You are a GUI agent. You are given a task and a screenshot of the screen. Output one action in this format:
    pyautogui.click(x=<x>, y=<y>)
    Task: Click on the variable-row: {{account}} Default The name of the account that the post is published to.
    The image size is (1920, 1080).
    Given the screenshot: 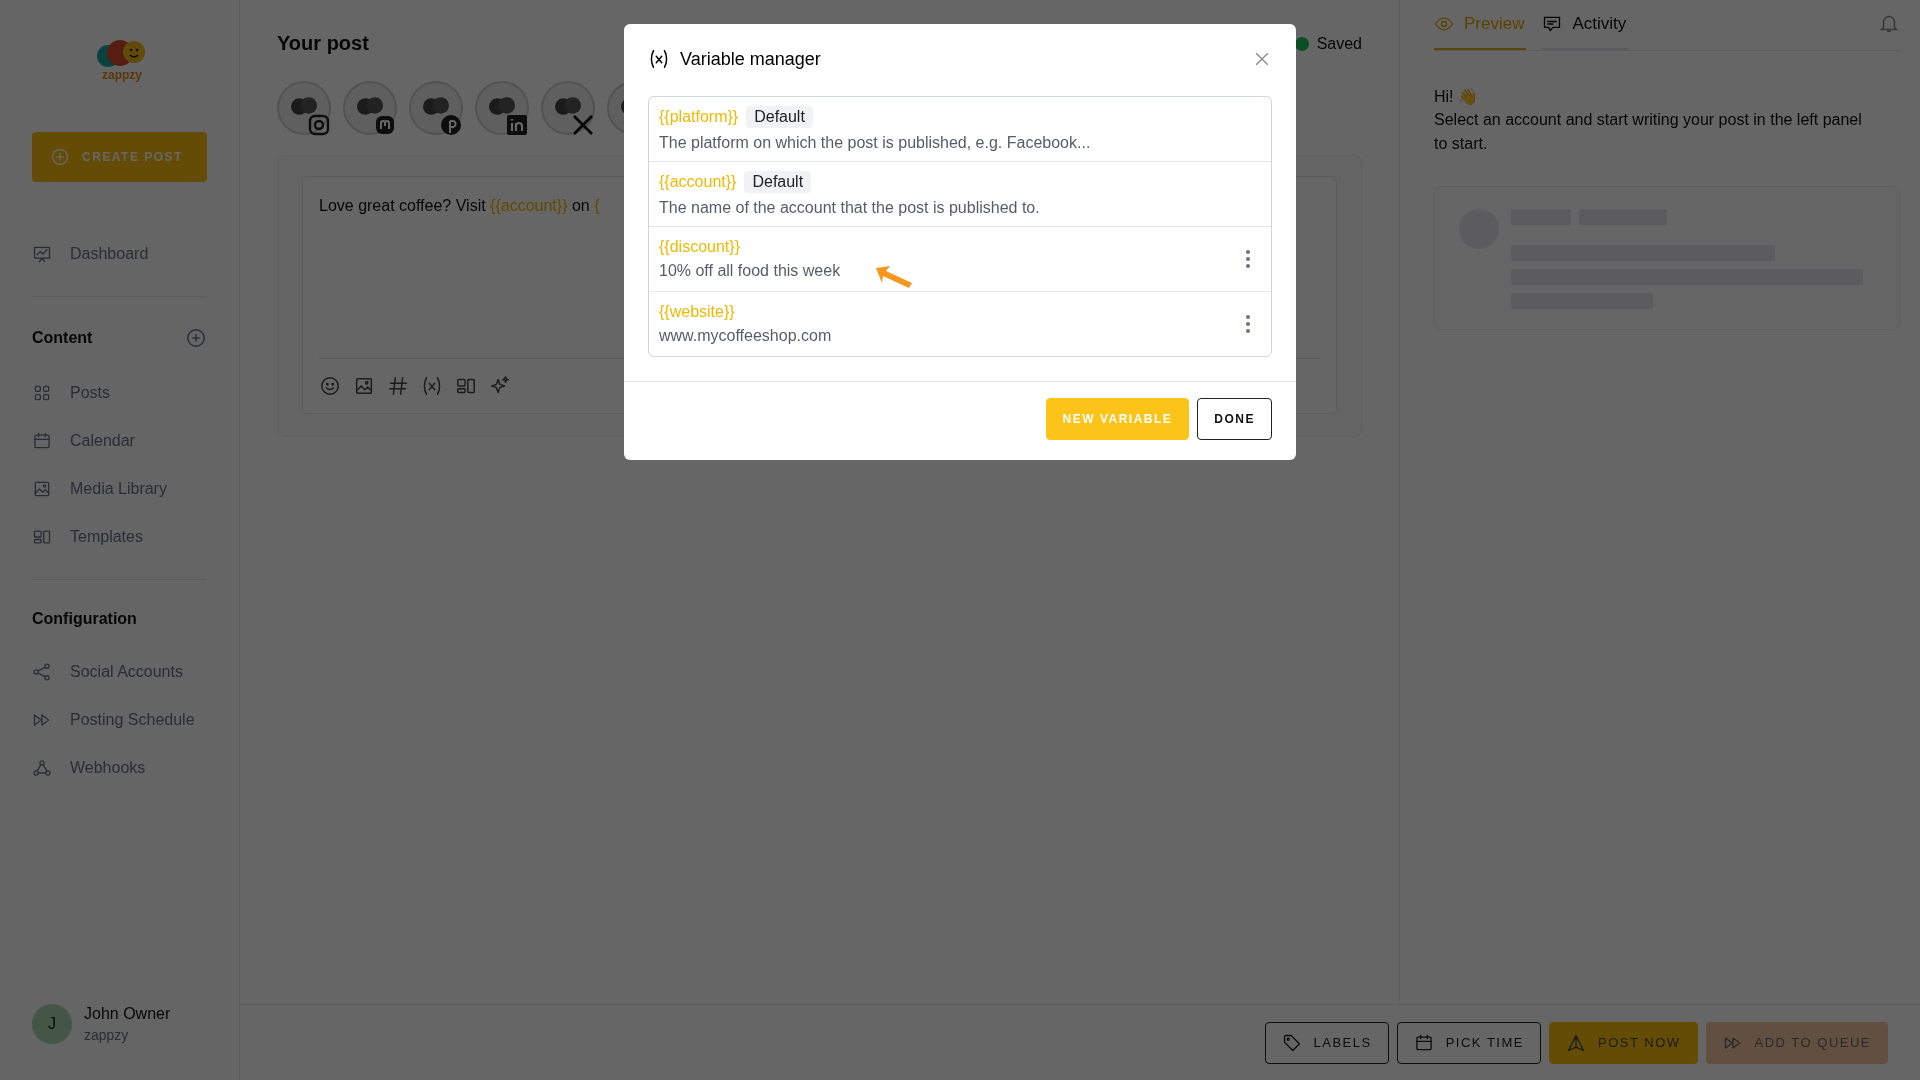 What is the action you would take?
    pyautogui.click(x=960, y=193)
    